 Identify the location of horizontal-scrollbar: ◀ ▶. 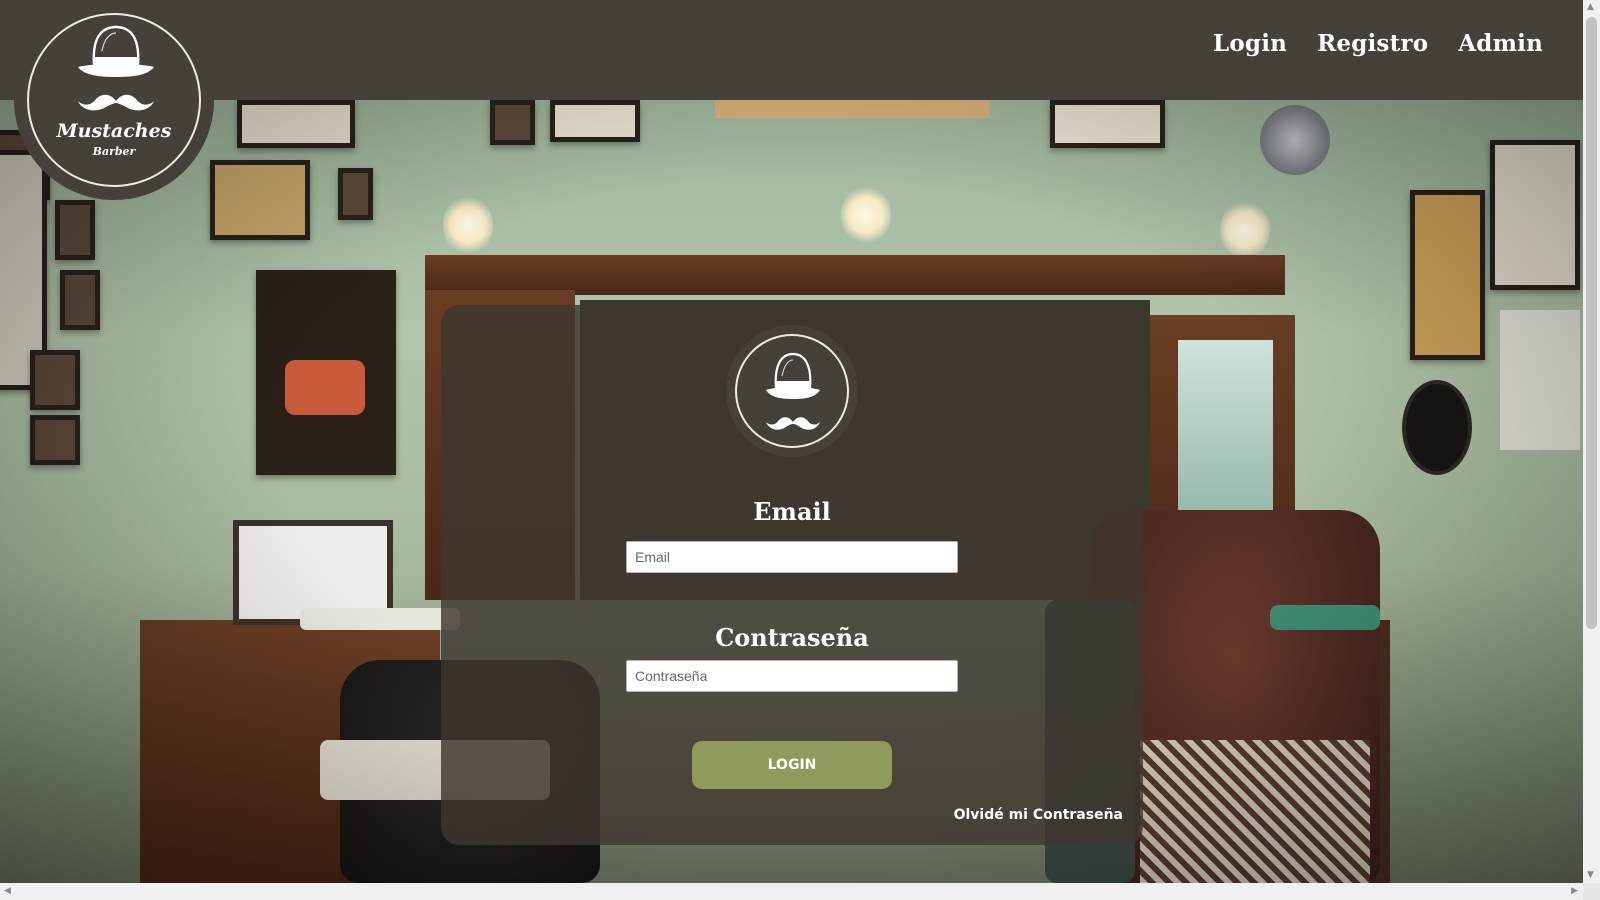
(800, 891).